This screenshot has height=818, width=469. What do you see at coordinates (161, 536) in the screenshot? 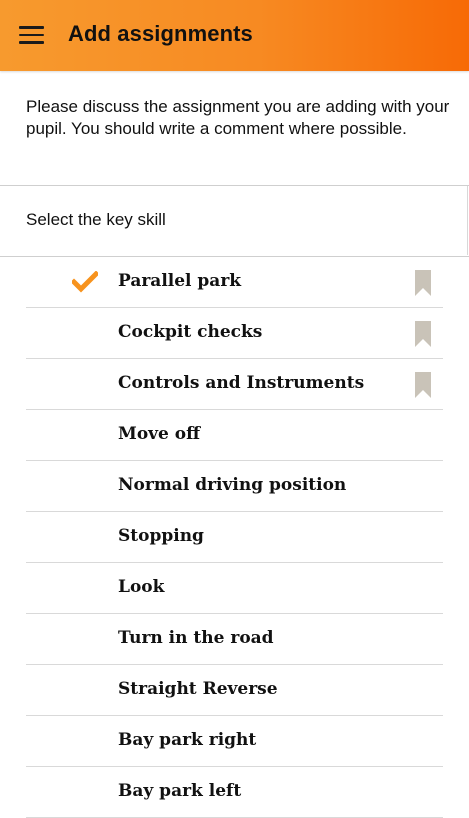
I see `skill-label: Stopping` at bounding box center [161, 536].